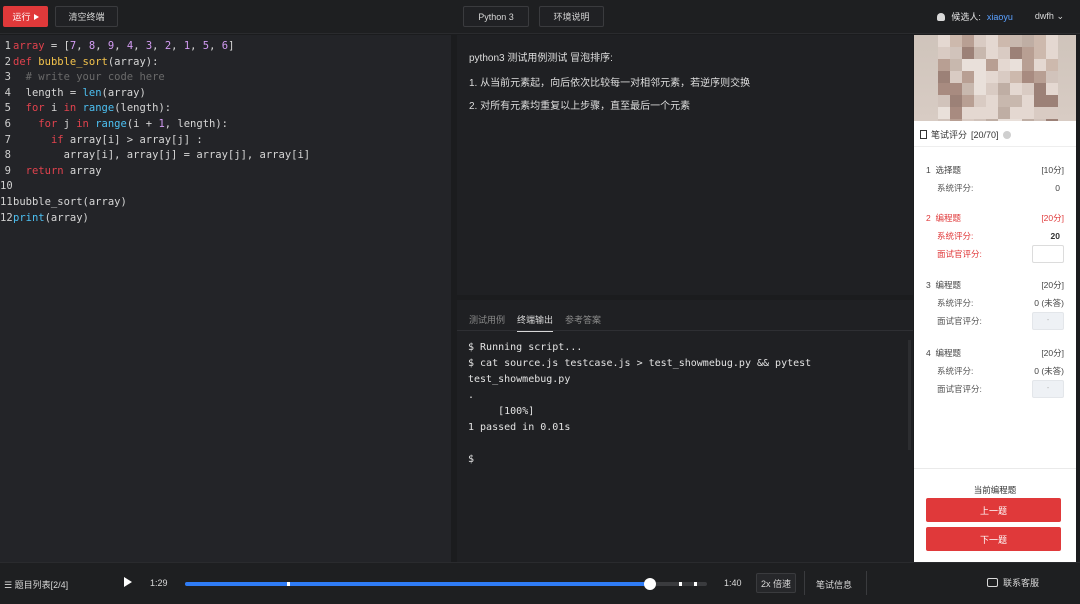  I want to click on line-number: 10, so click(6, 186).